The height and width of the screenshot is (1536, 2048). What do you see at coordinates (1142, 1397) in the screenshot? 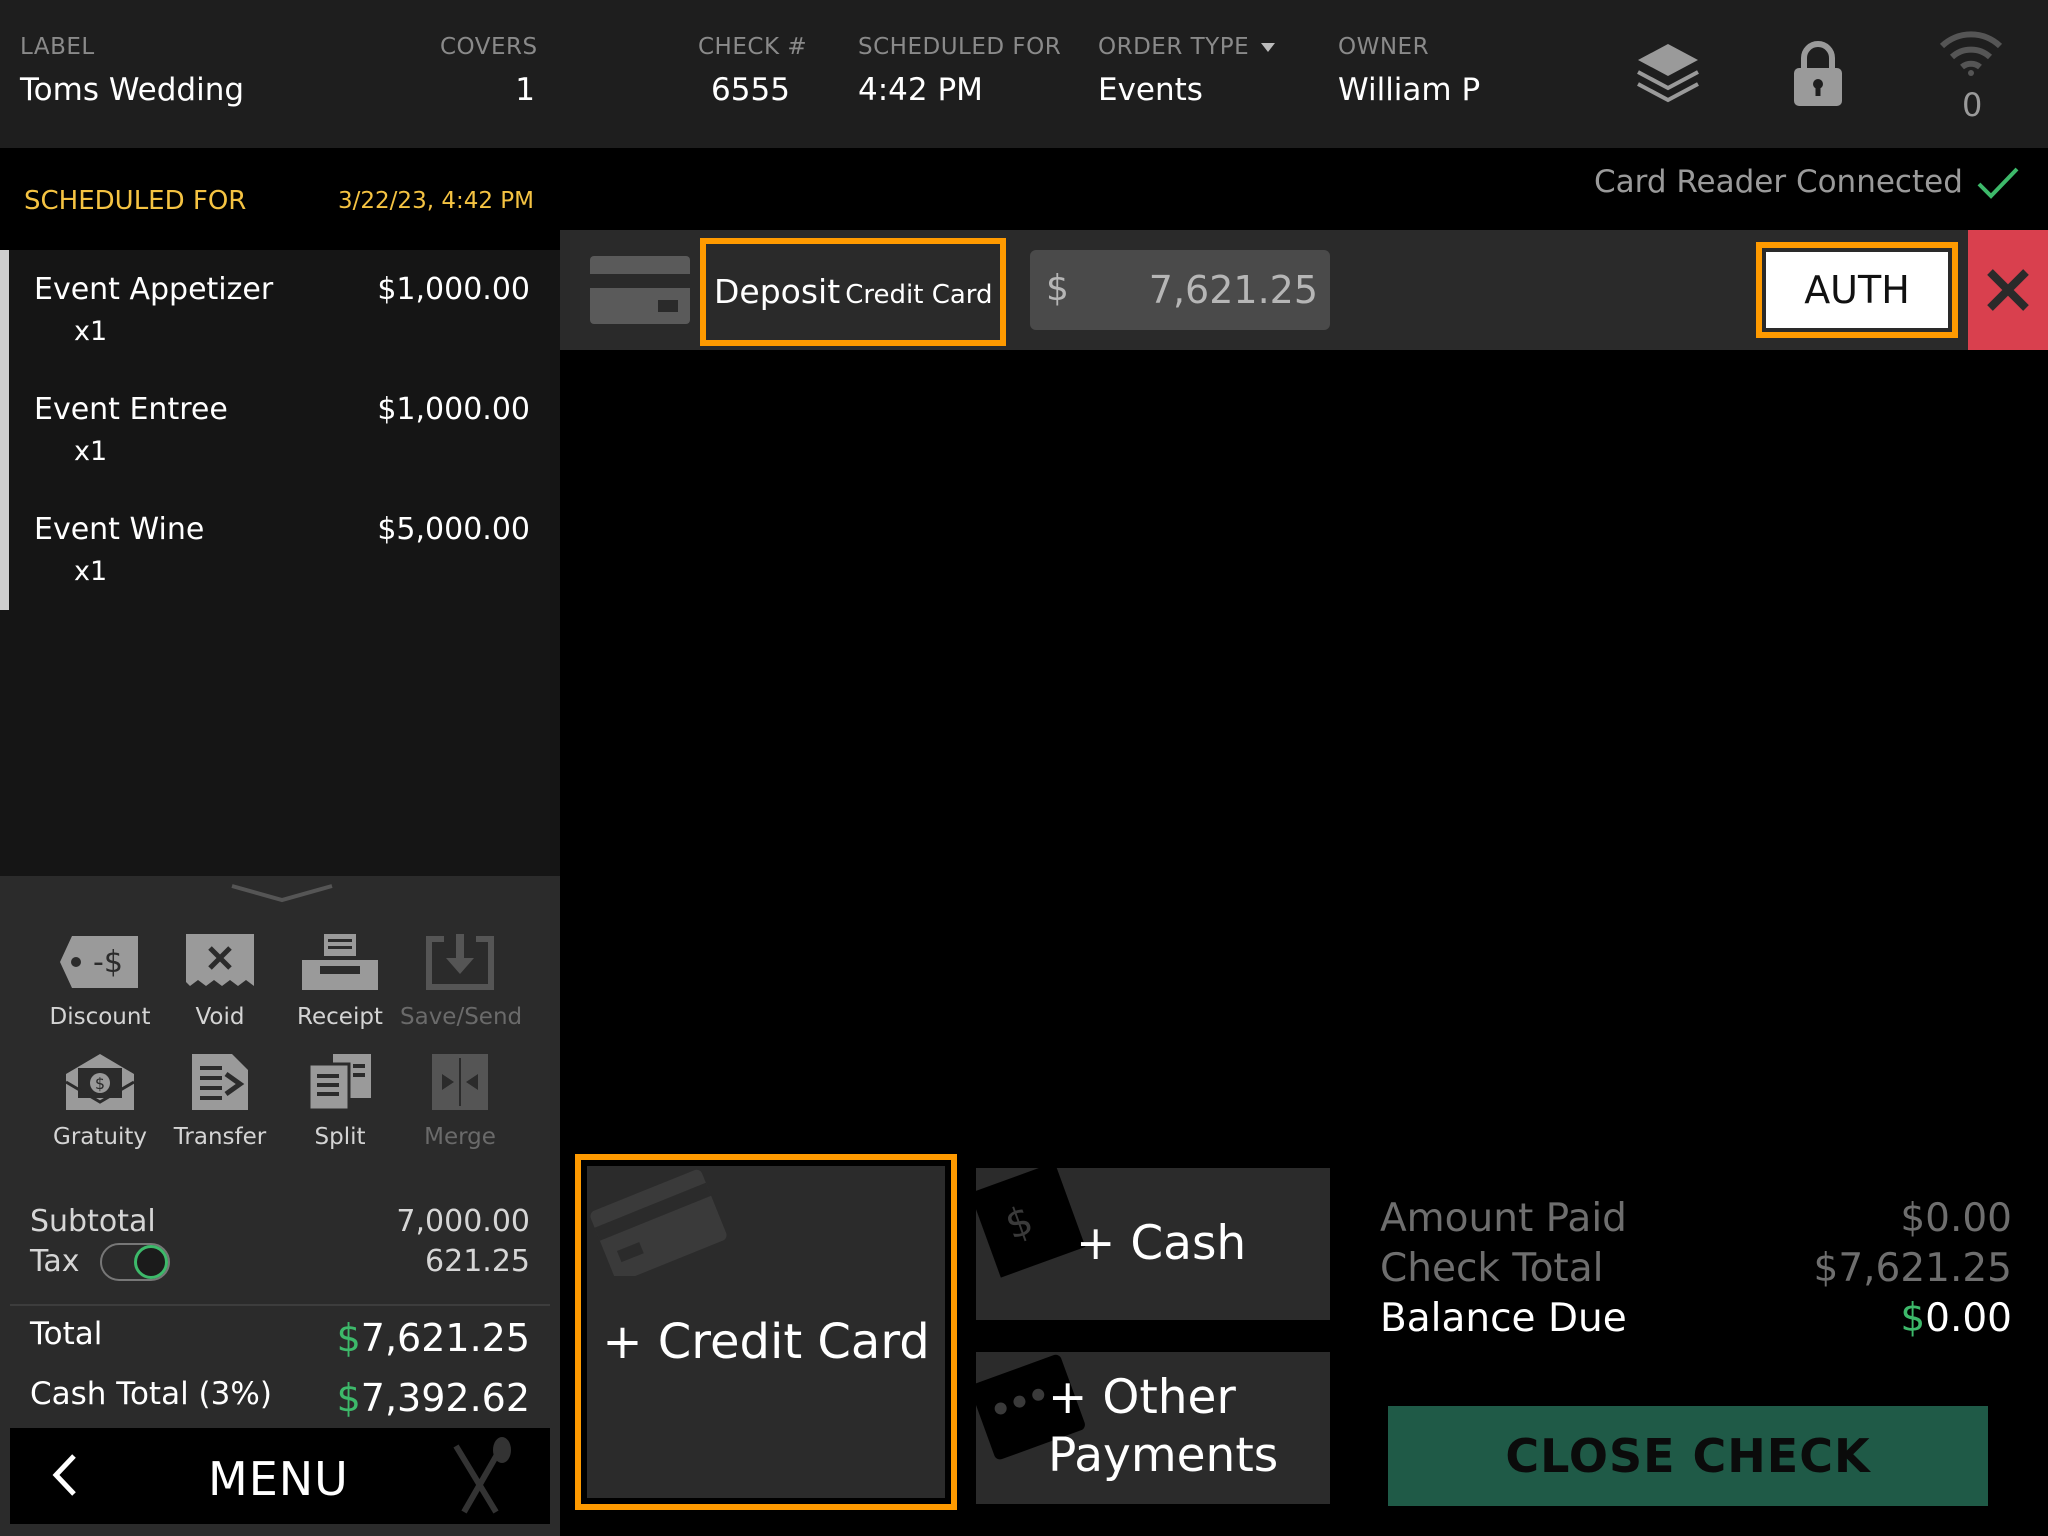
I see `add-other-label-line1: + Other` at bounding box center [1142, 1397].